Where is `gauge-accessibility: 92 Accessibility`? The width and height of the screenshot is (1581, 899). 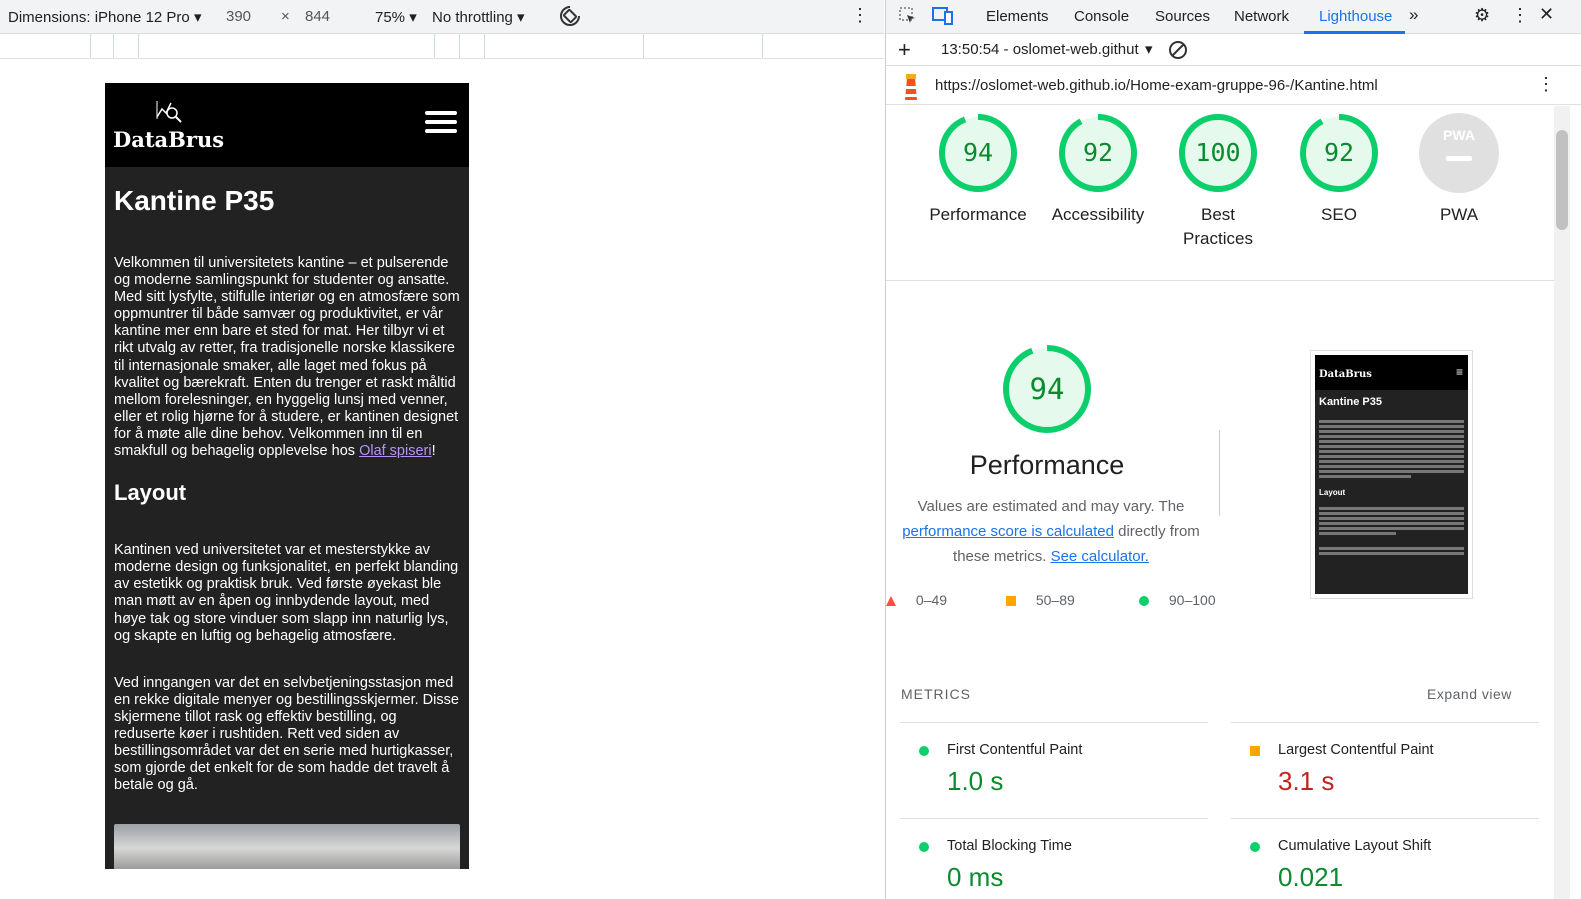
gauge-accessibility: 92 Accessibility is located at coordinates (1098, 170).